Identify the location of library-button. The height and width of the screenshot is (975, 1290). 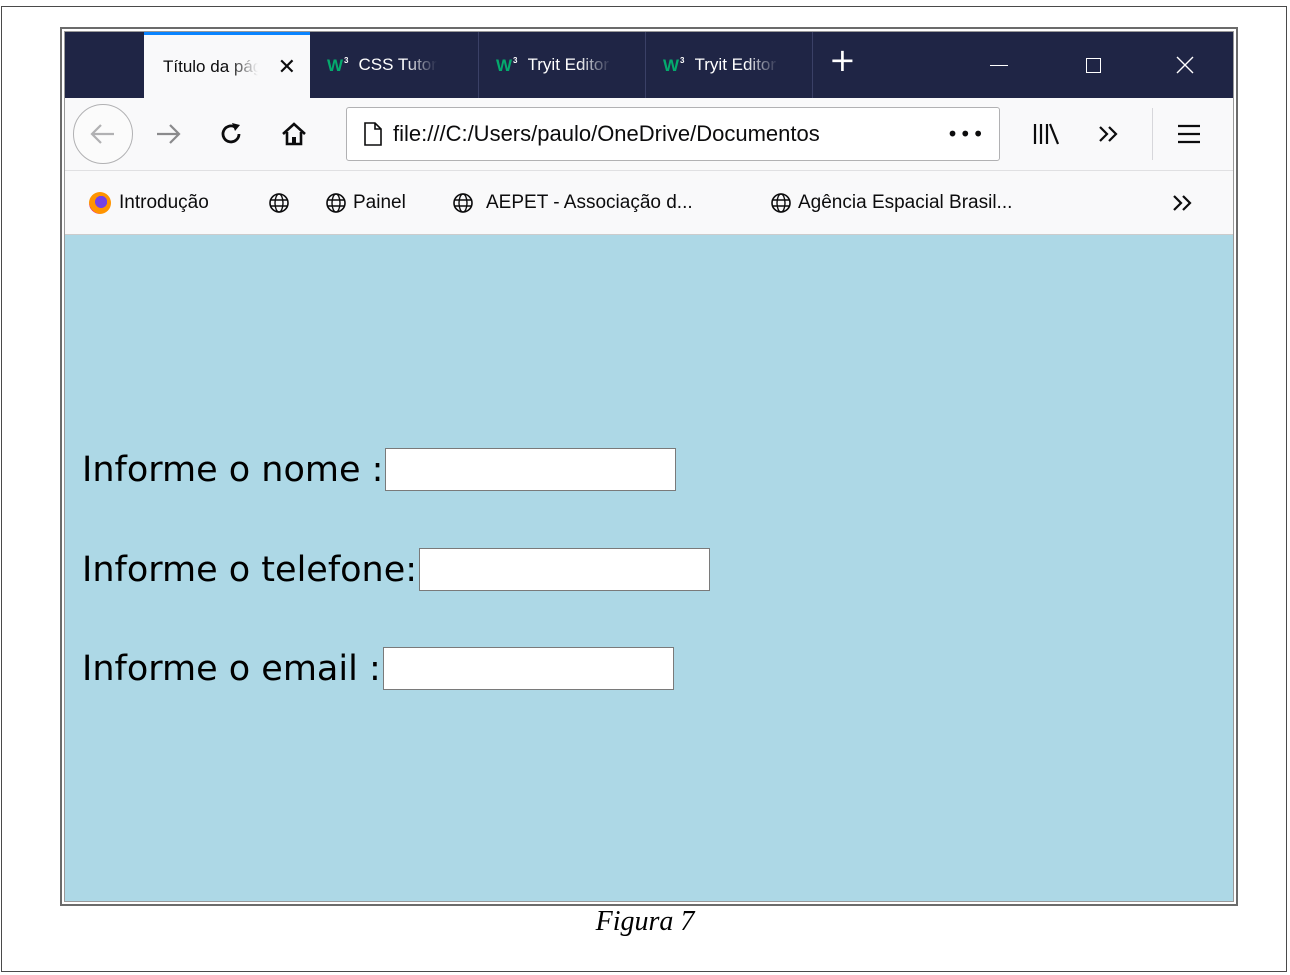
(1045, 134).